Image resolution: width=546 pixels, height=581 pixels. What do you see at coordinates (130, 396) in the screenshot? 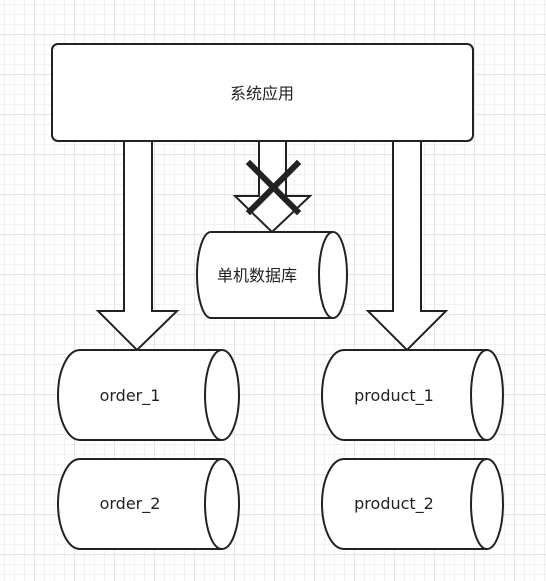
I see `order-1-label: order_1` at bounding box center [130, 396].